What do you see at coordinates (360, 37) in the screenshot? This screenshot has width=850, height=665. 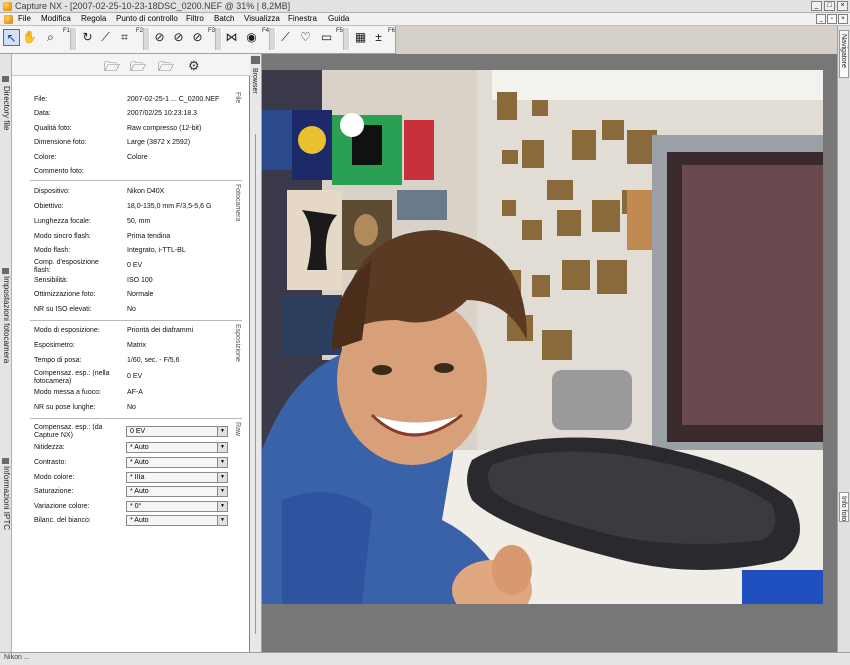 I see `fill-icon: ▦` at bounding box center [360, 37].